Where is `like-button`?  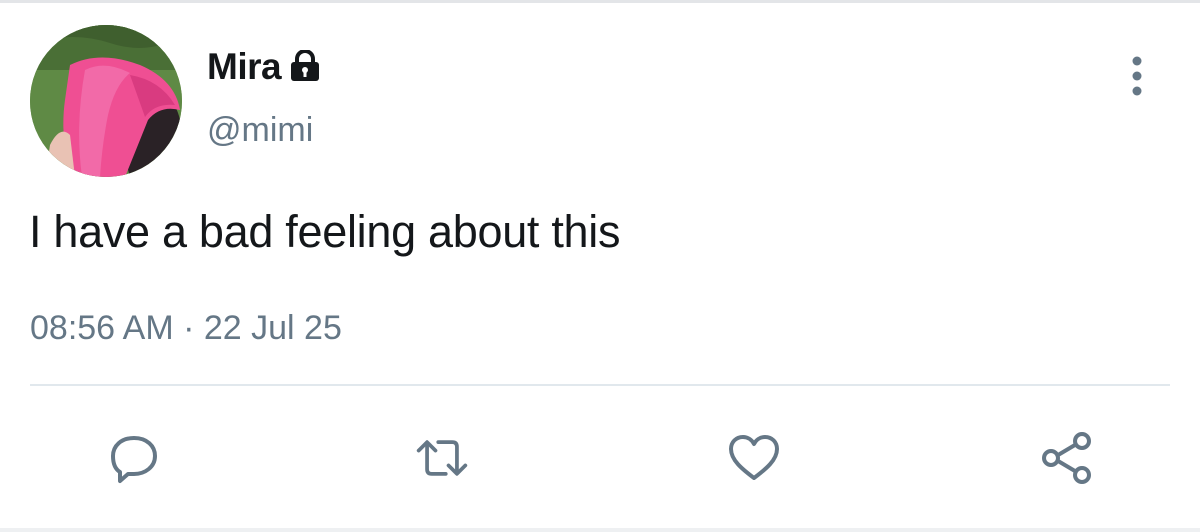 like-button is located at coordinates (754, 458).